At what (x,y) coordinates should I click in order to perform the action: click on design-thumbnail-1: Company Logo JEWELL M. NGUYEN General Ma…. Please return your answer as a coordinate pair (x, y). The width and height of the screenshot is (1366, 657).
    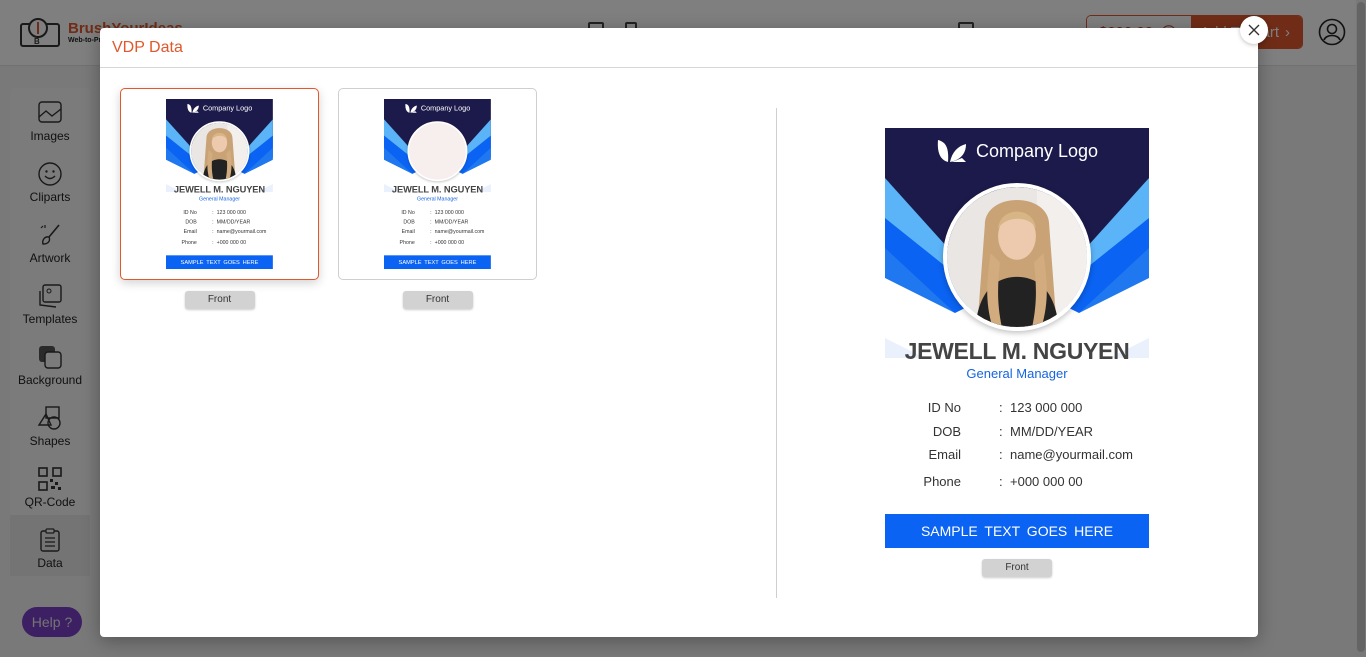
    Looking at the image, I should click on (219, 198).